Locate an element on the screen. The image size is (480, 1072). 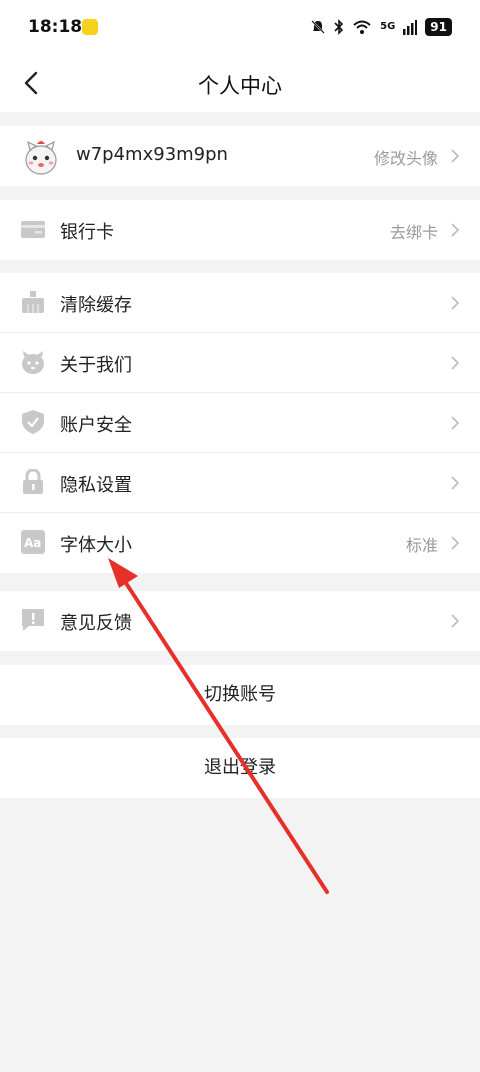
privacy-settings-row: 隐私设置 is located at coordinates (240, 483).